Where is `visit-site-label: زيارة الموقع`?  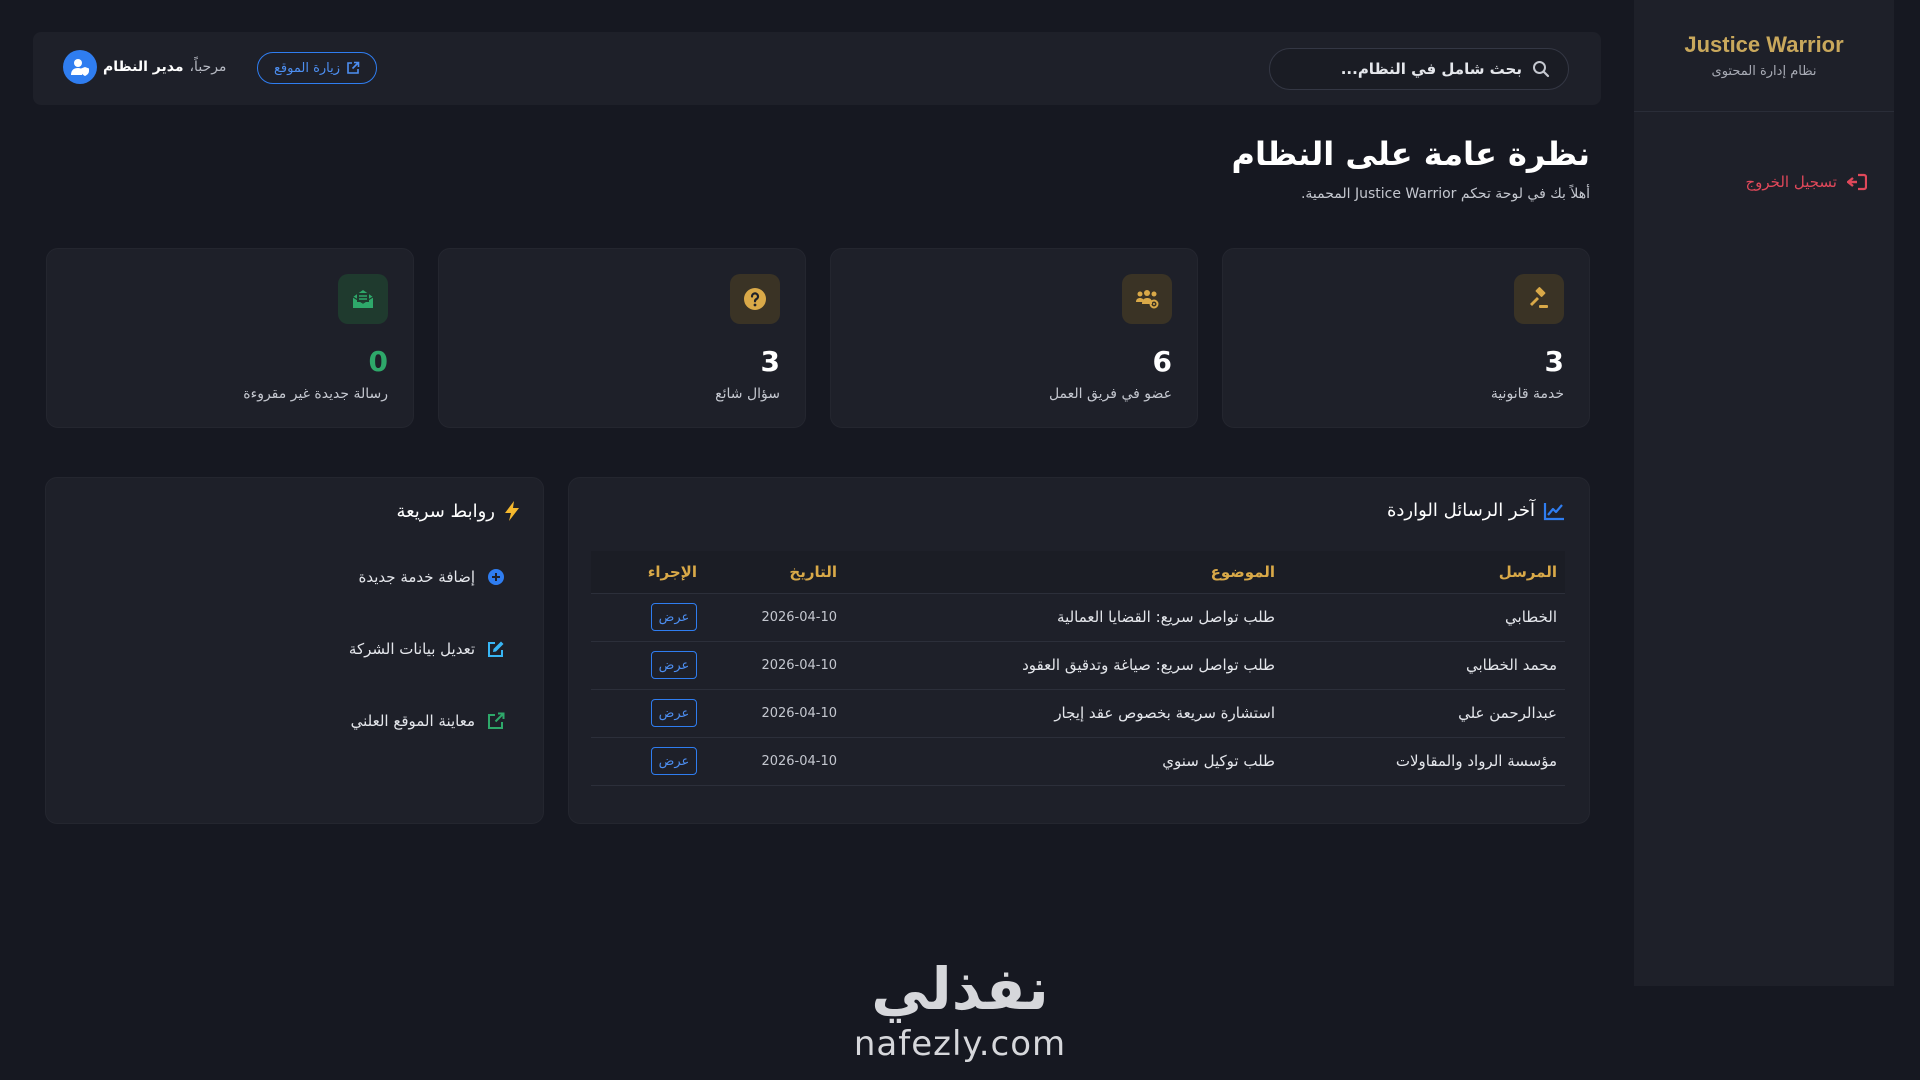
visit-site-label: زيارة الموقع is located at coordinates (307, 68).